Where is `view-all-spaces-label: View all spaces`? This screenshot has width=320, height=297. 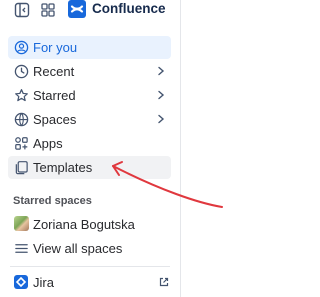 view-all-spaces-label: View all spaces is located at coordinates (78, 248).